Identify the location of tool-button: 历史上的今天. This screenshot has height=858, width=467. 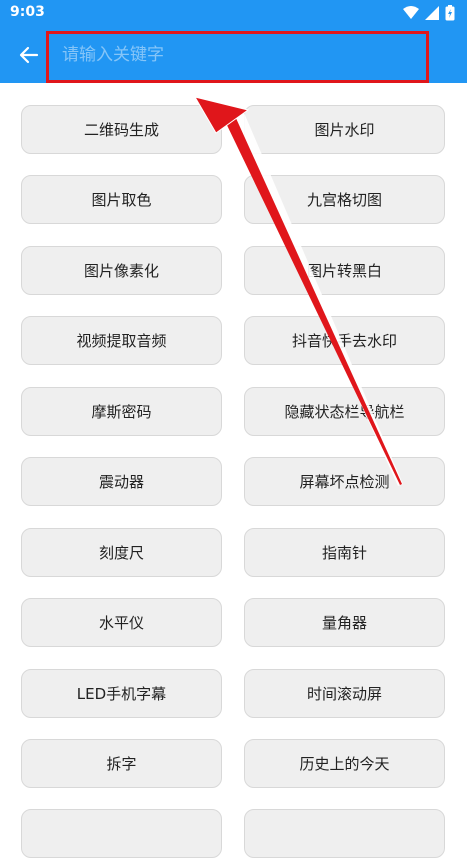
(344, 763).